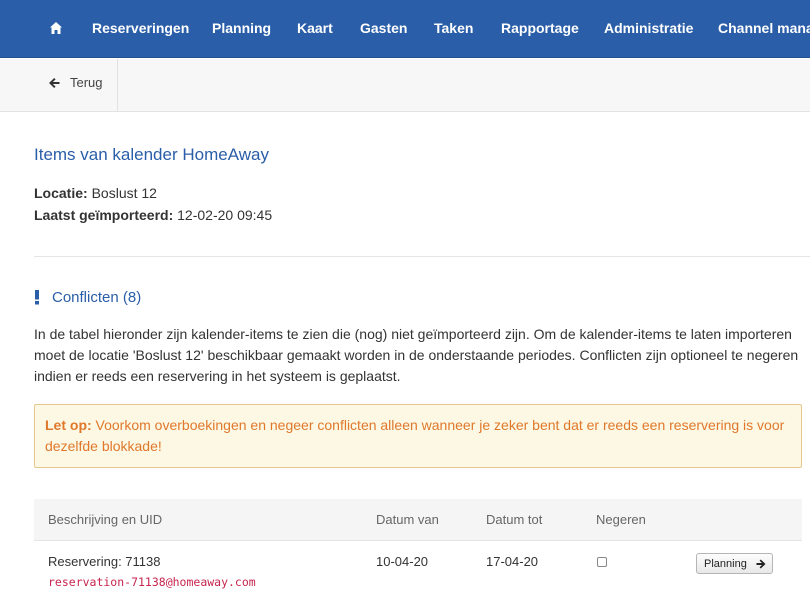 The width and height of the screenshot is (810, 604). I want to click on back-button: Terug, so click(59, 85).